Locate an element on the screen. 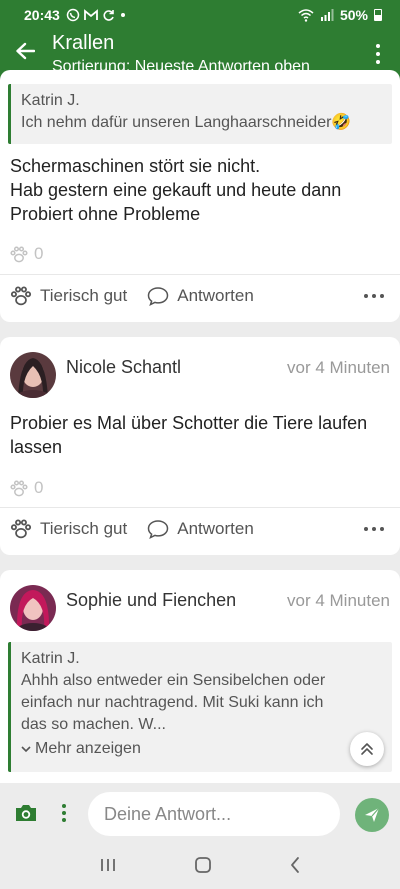 This screenshot has height=889, width=400. send-icon is located at coordinates (372, 814).